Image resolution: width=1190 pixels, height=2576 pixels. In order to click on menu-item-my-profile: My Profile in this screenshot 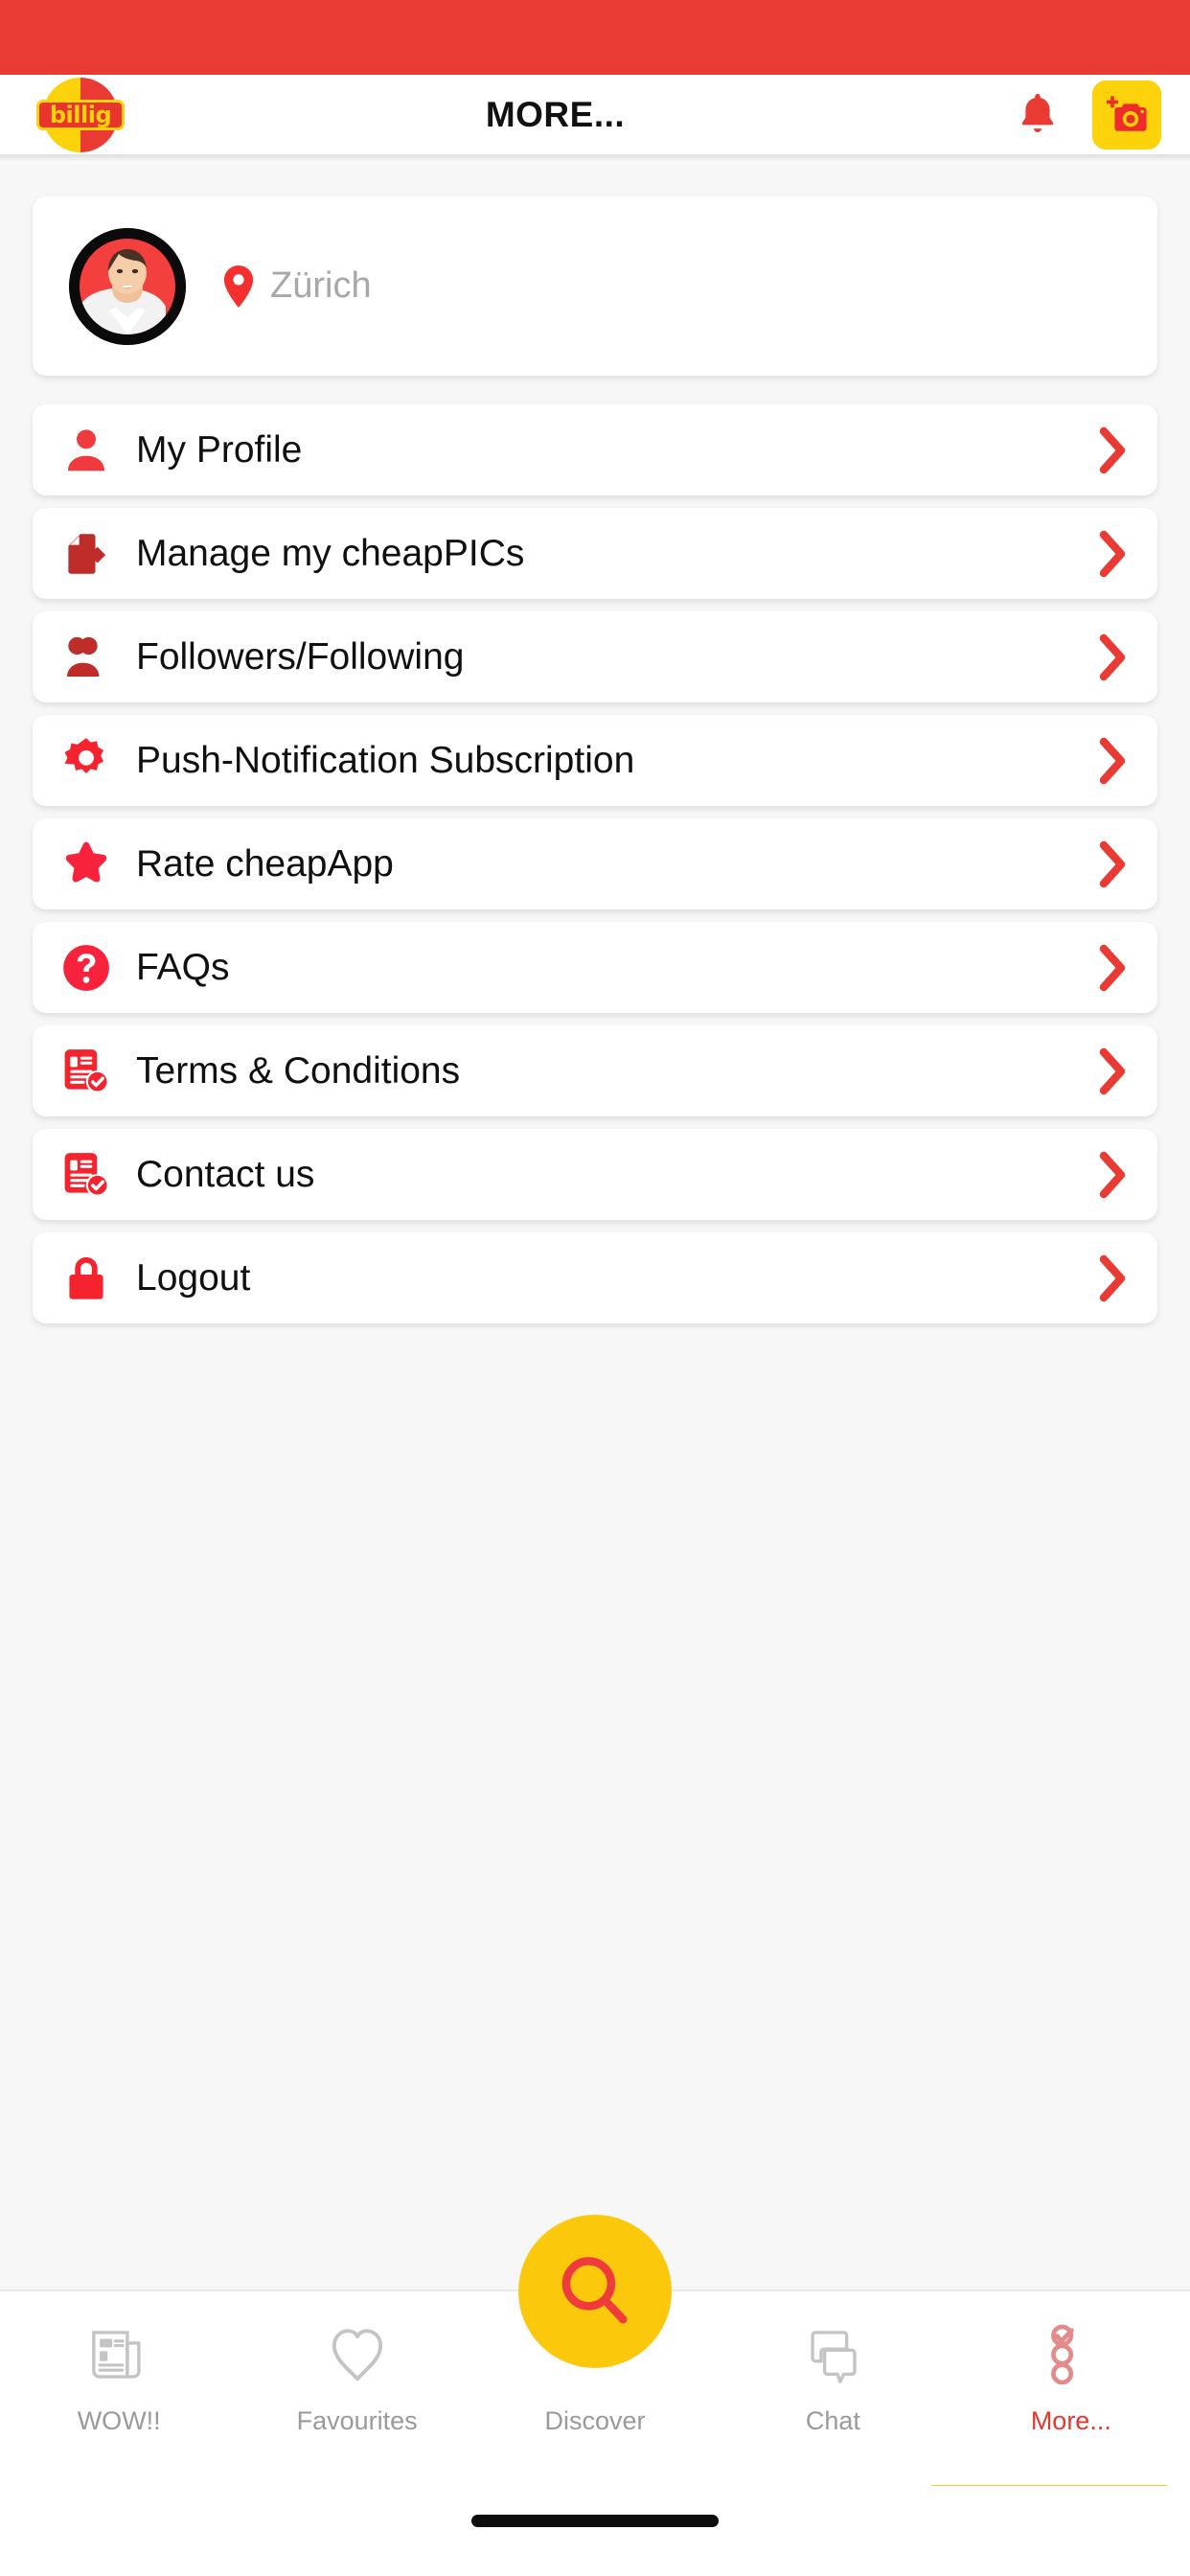, I will do `click(595, 449)`.